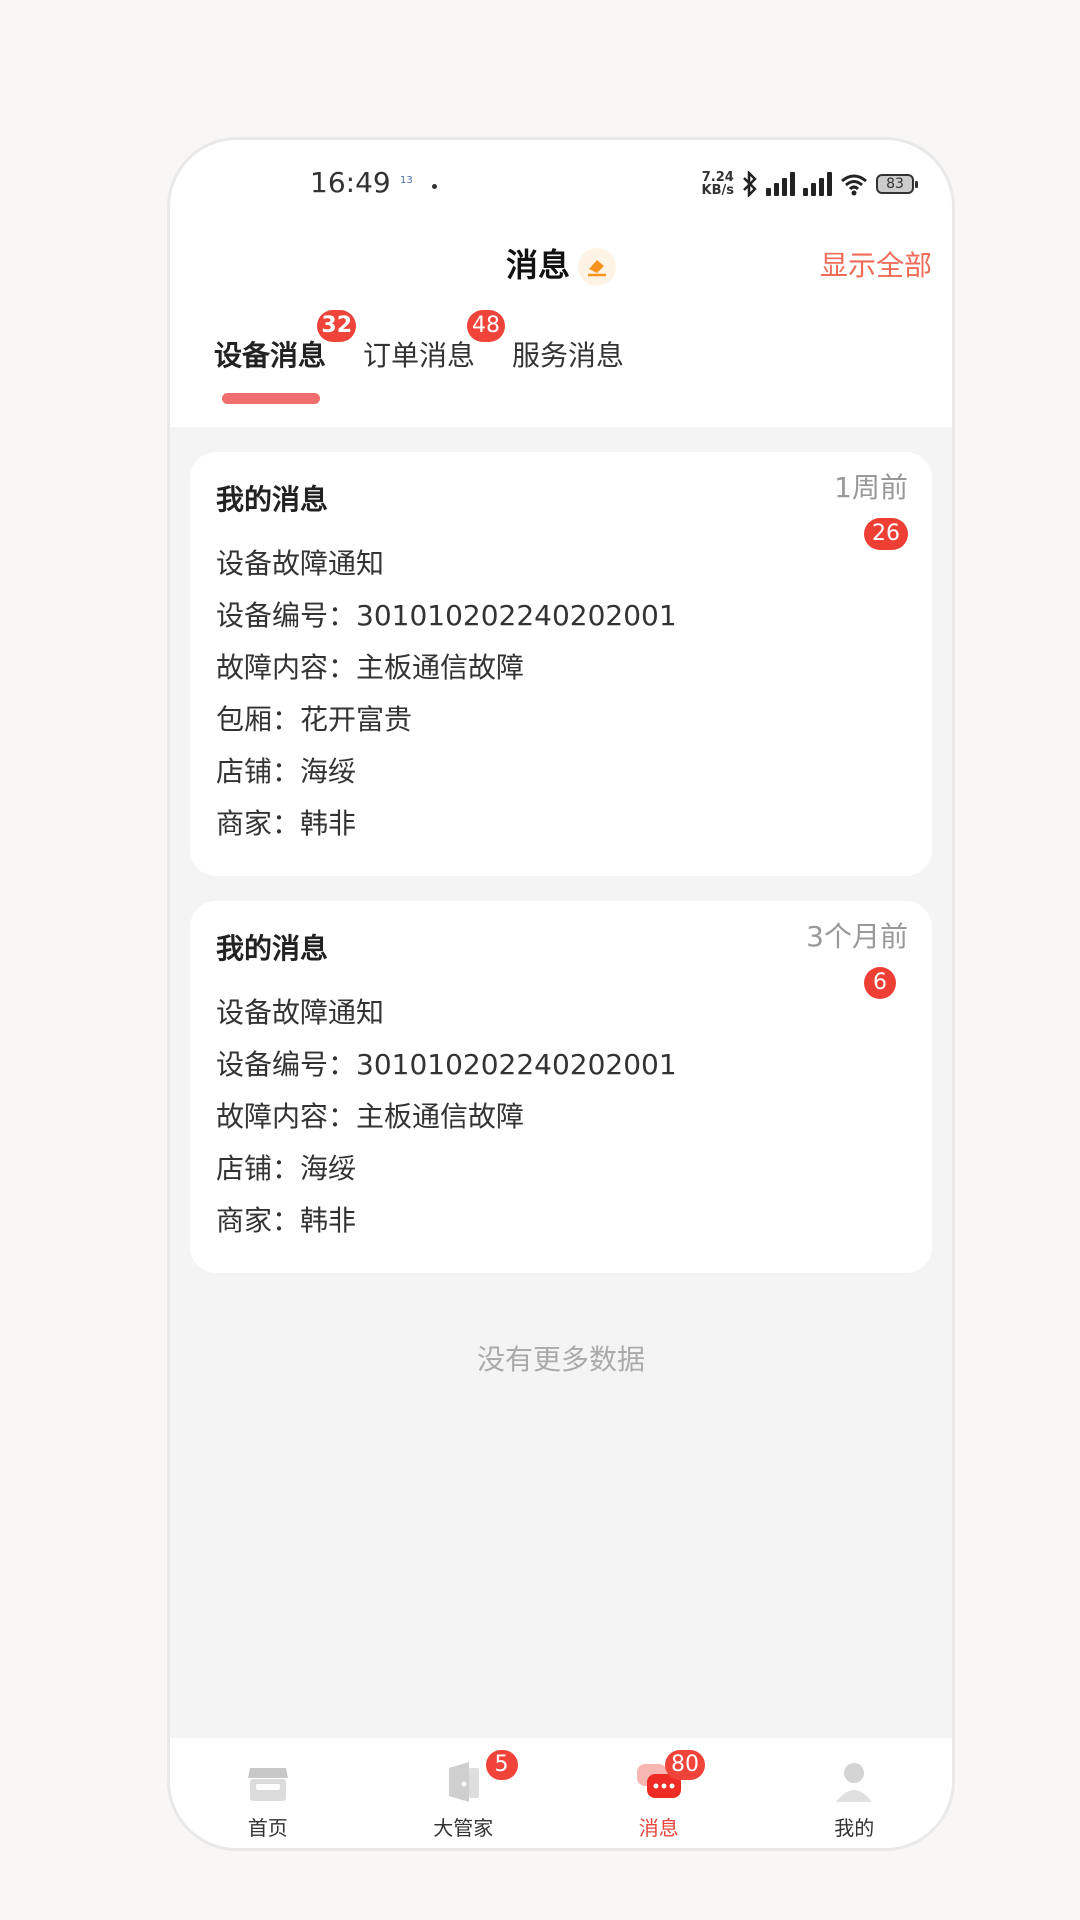 Image resolution: width=1080 pixels, height=1920 pixels. What do you see at coordinates (463, 1828) in the screenshot?
I see `nav-label: 大管家` at bounding box center [463, 1828].